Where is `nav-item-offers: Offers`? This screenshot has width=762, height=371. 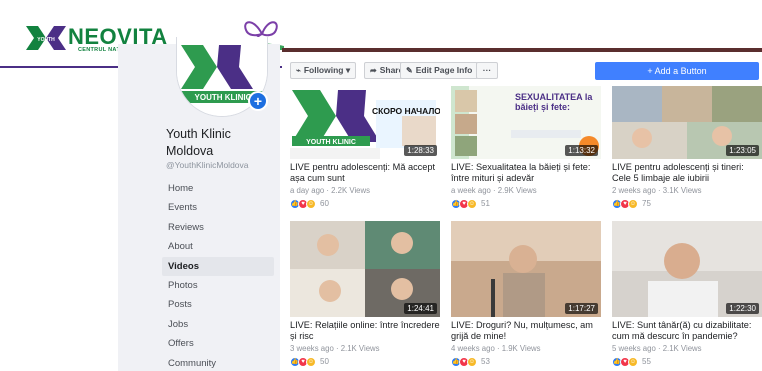 nav-item-offers: Offers is located at coordinates (218, 343).